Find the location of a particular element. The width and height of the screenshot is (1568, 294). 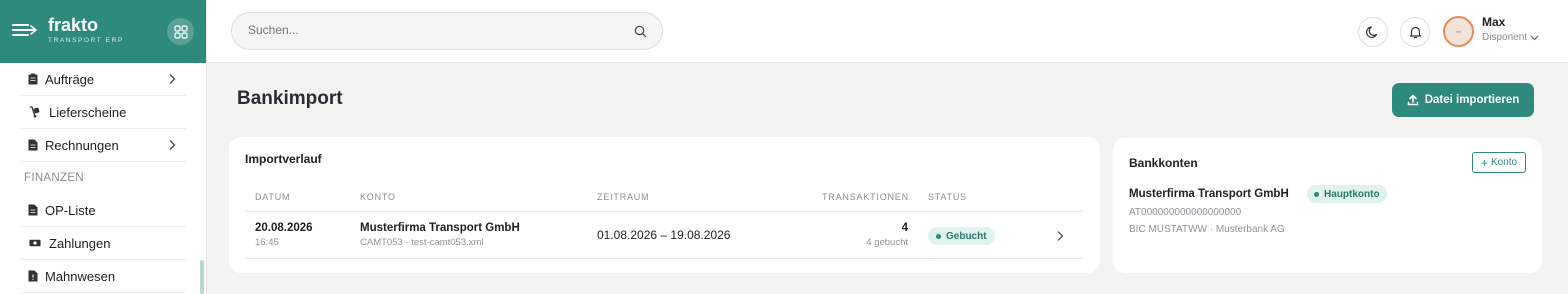

import-history-title: Importverlauf is located at coordinates (283, 159).